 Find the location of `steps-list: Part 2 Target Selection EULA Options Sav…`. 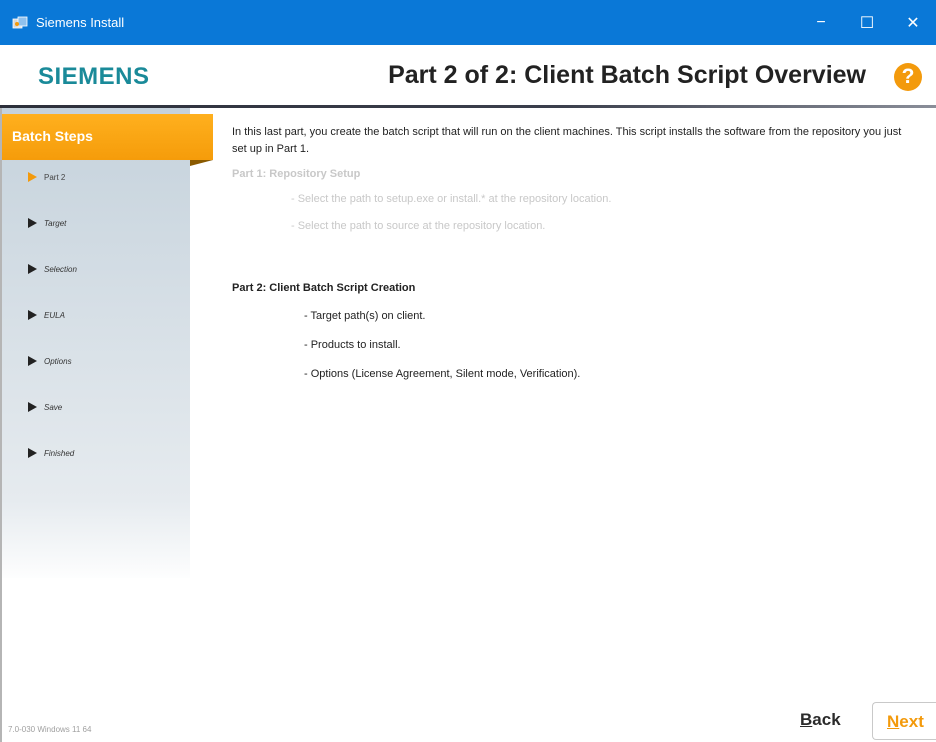

steps-list: Part 2 Target Selection EULA Options Sav… is located at coordinates (96, 315).